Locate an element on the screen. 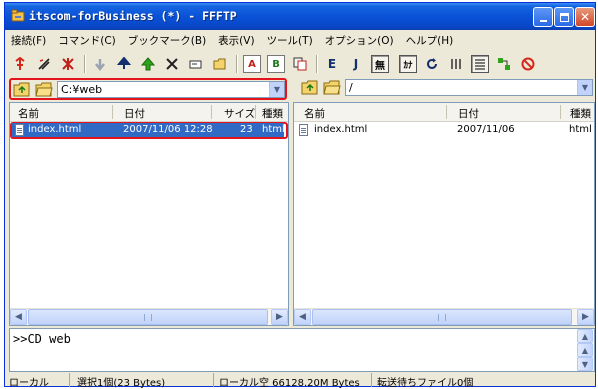  menu-help: ヘルプ(H) is located at coordinates (430, 40).